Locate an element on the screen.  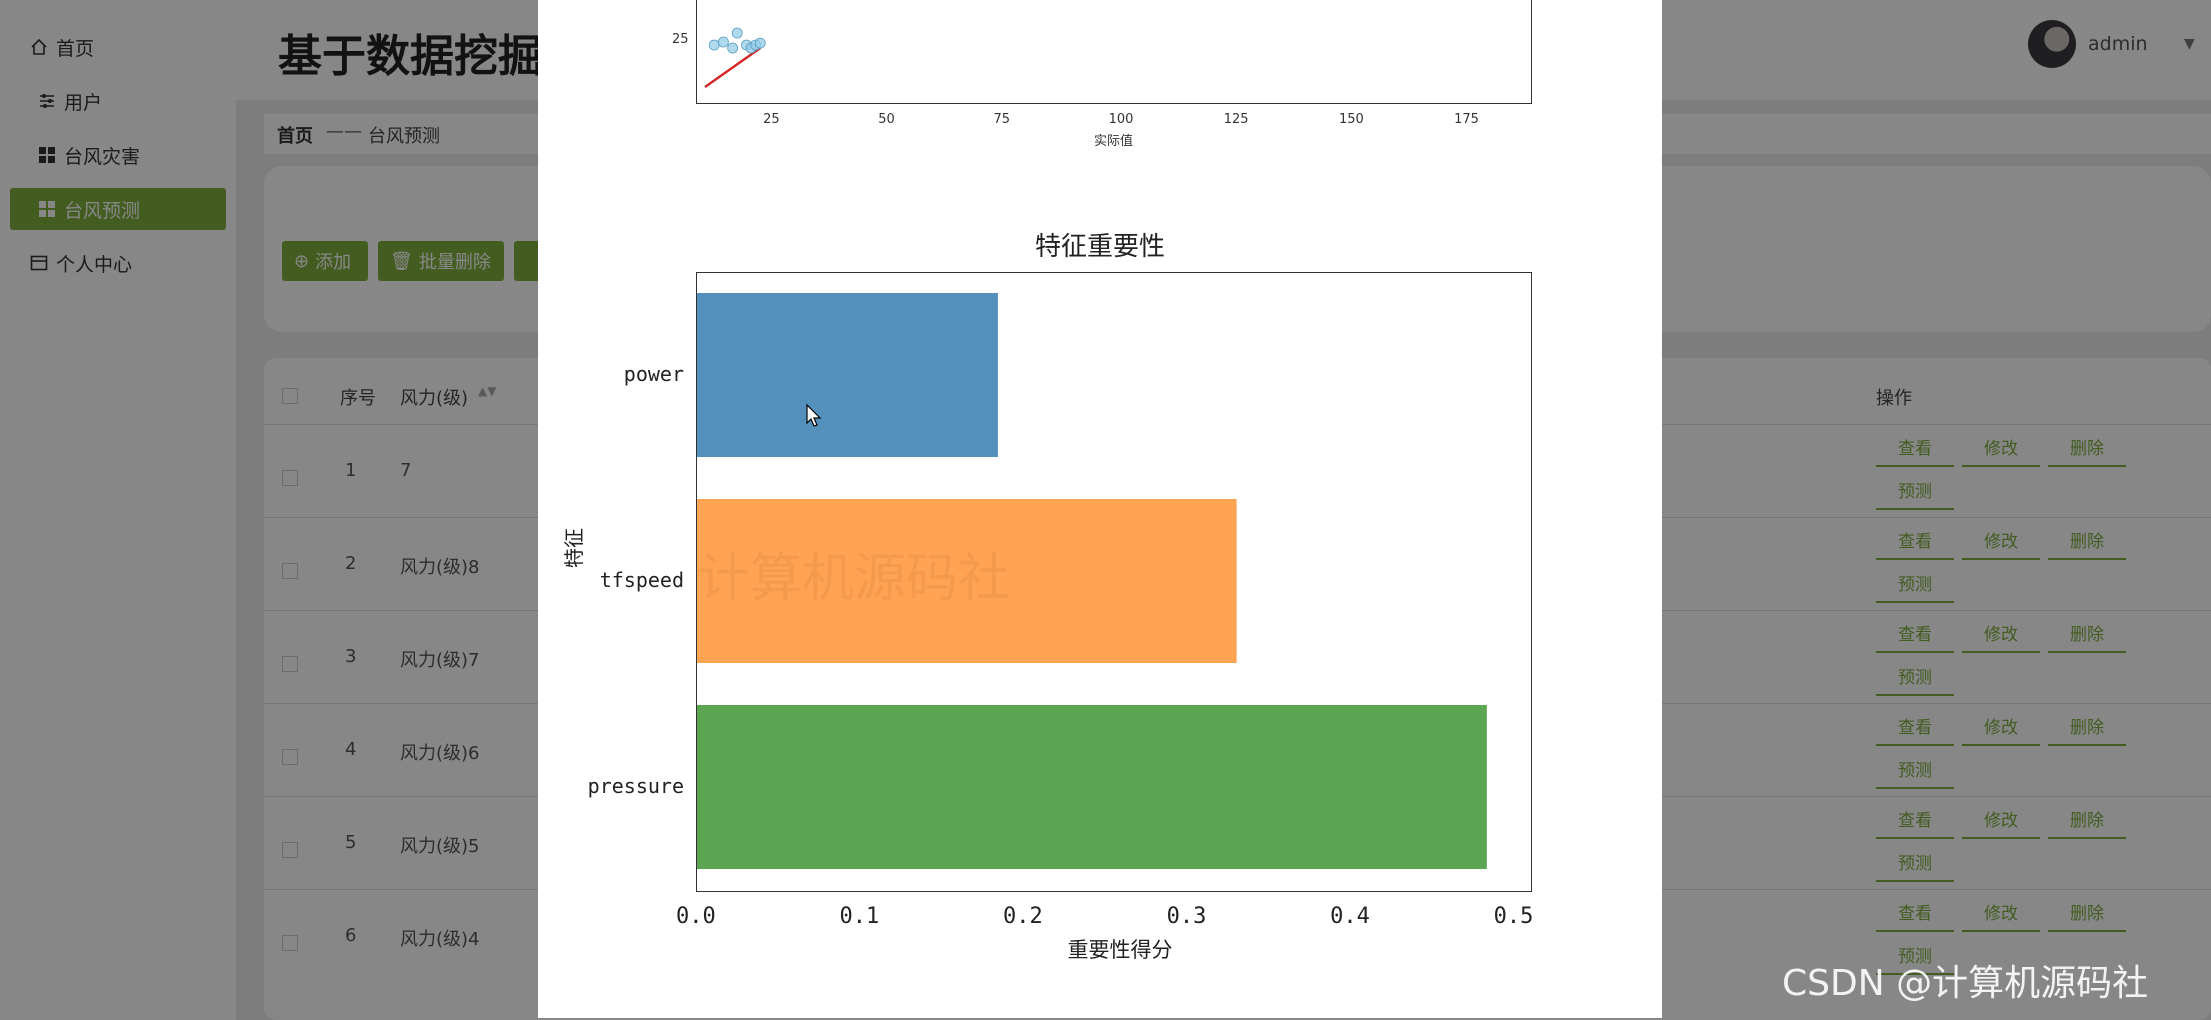
category-label: tfspeed is located at coordinates (641, 580).